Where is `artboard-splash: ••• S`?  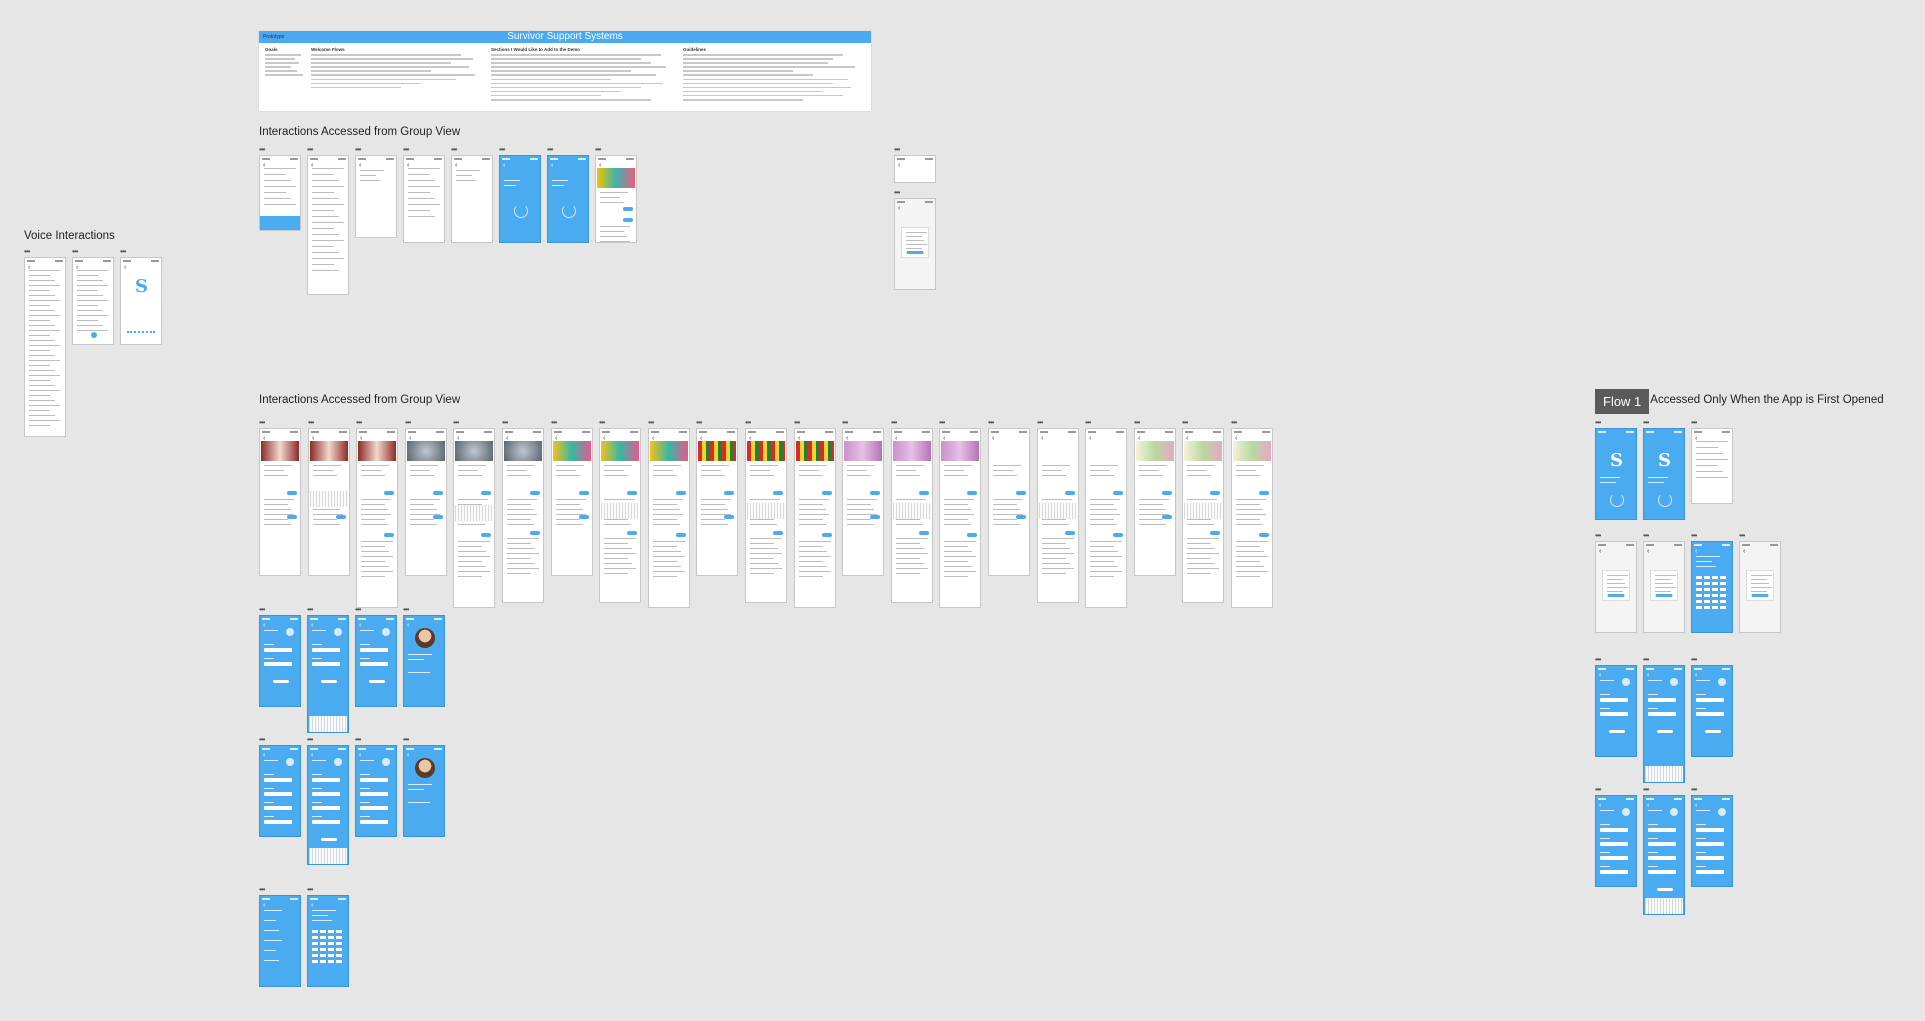
artboard-splash: ••• S is located at coordinates (1664, 469).